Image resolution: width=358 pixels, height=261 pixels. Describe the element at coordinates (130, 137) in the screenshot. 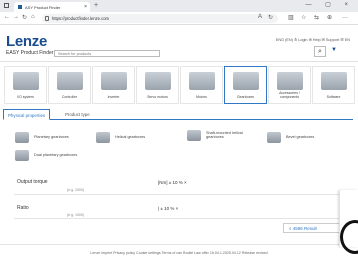

I see `option-label: Helical gearboxes` at that location.